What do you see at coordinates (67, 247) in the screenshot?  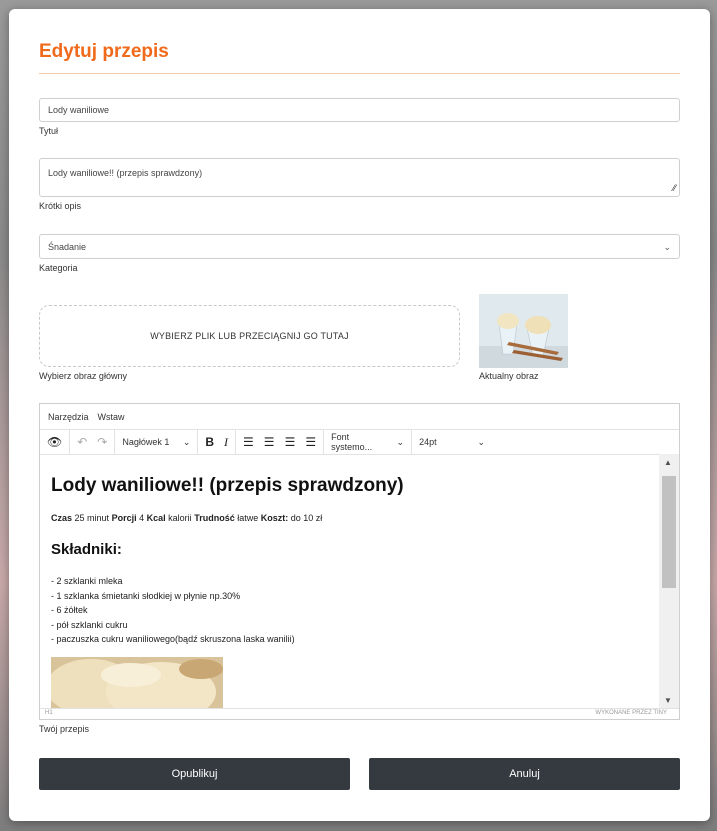 I see `category-select-value: Śnadanie` at bounding box center [67, 247].